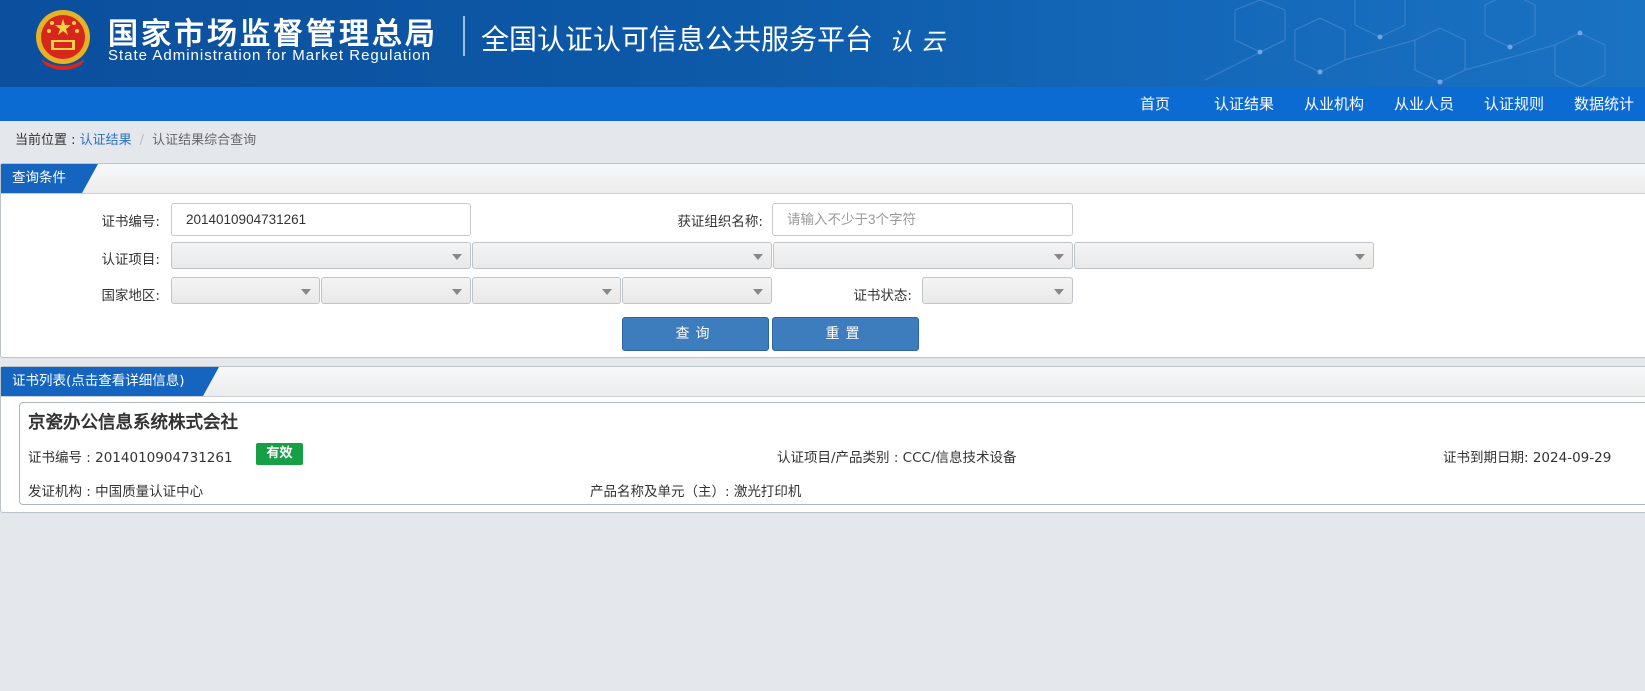  What do you see at coordinates (695, 334) in the screenshot?
I see `search-button: 查询` at bounding box center [695, 334].